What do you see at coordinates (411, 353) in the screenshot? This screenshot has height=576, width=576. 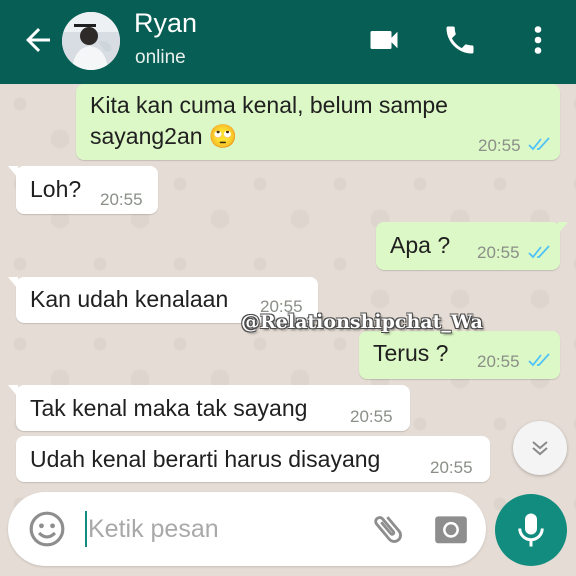 I see `message-text: Terus ?` at bounding box center [411, 353].